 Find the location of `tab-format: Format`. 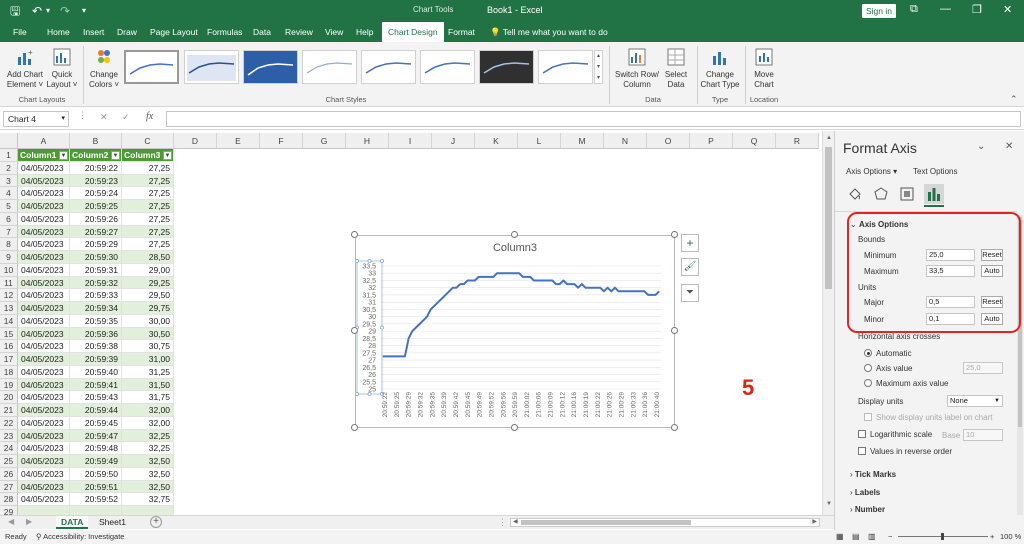

tab-format: Format is located at coordinates (461, 32).